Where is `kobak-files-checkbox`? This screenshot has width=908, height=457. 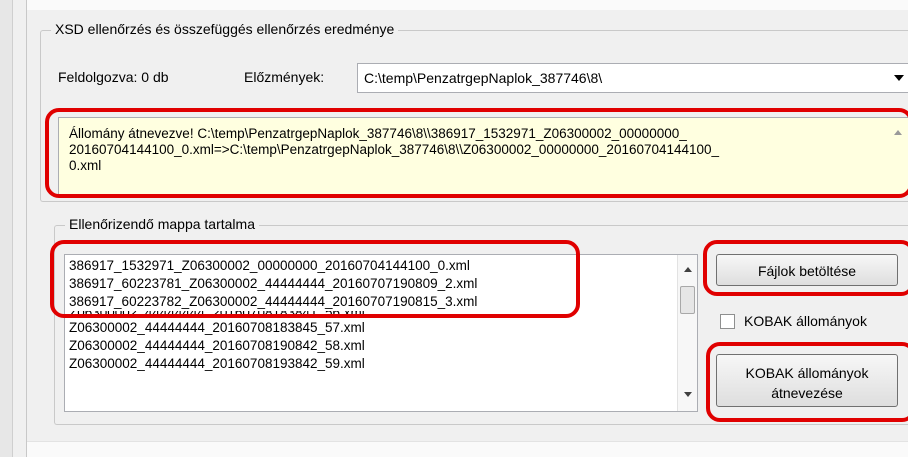 kobak-files-checkbox is located at coordinates (727, 321).